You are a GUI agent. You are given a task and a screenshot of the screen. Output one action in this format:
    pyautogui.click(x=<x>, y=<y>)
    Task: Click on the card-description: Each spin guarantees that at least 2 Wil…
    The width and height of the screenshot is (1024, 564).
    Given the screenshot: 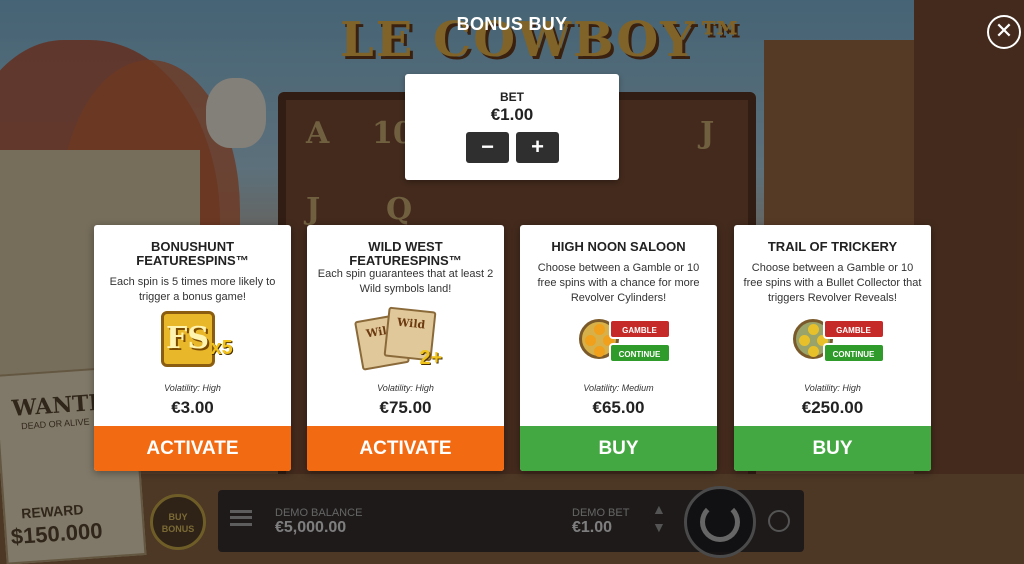 What is the action you would take?
    pyautogui.click(x=405, y=281)
    